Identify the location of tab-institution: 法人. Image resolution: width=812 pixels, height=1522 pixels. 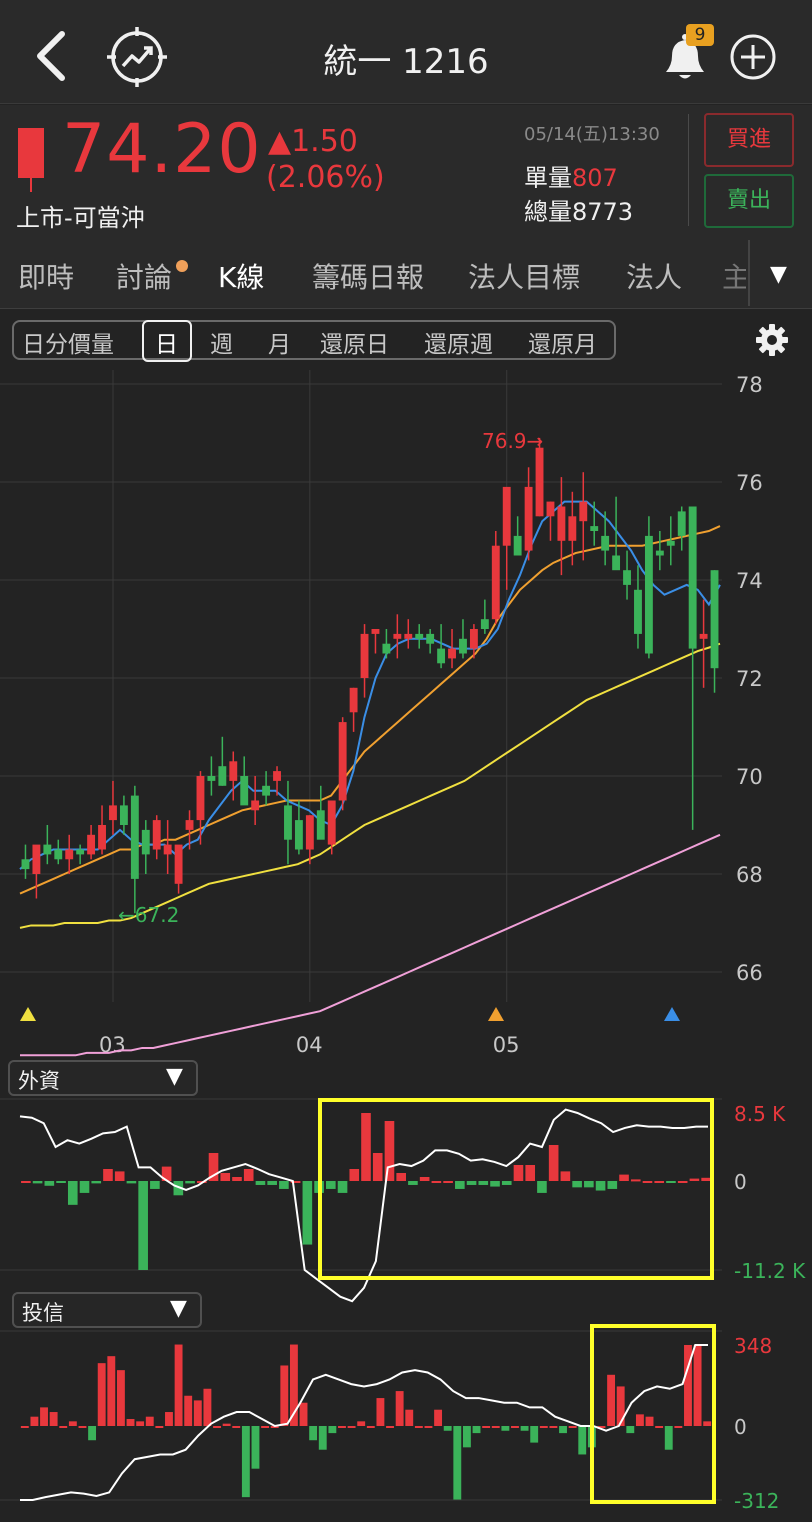
(654, 276).